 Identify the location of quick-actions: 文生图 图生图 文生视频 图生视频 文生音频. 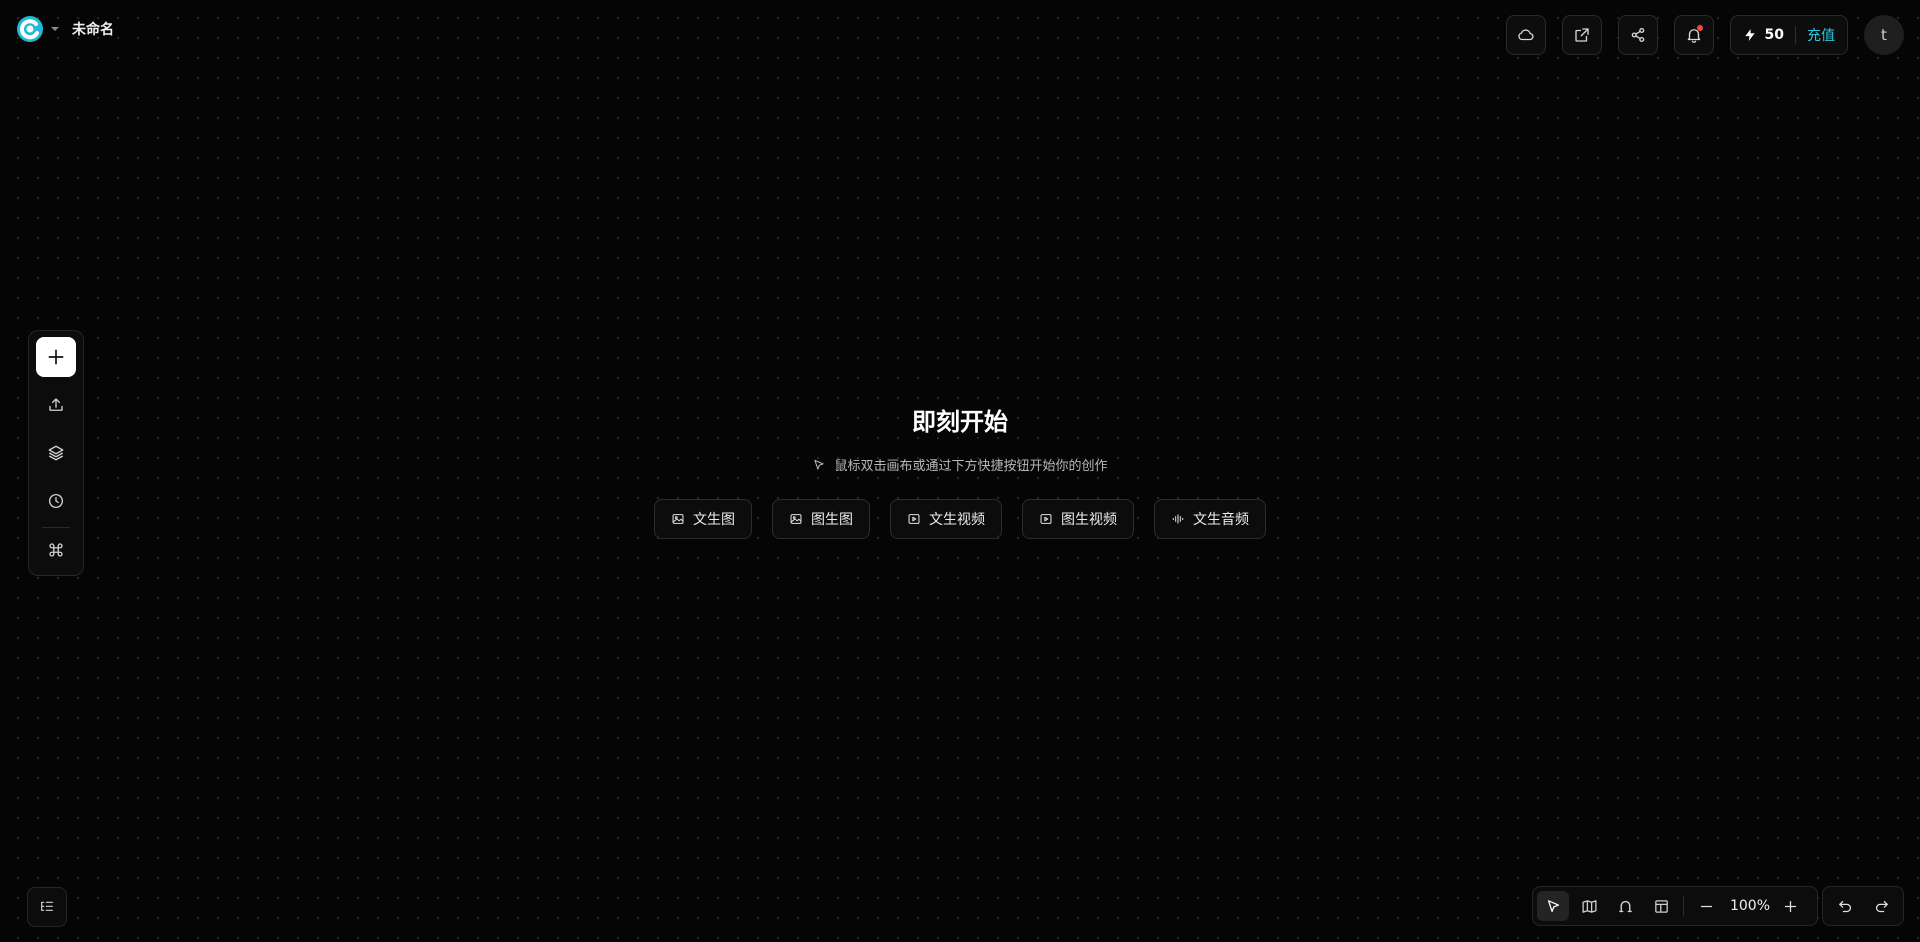
(960, 519).